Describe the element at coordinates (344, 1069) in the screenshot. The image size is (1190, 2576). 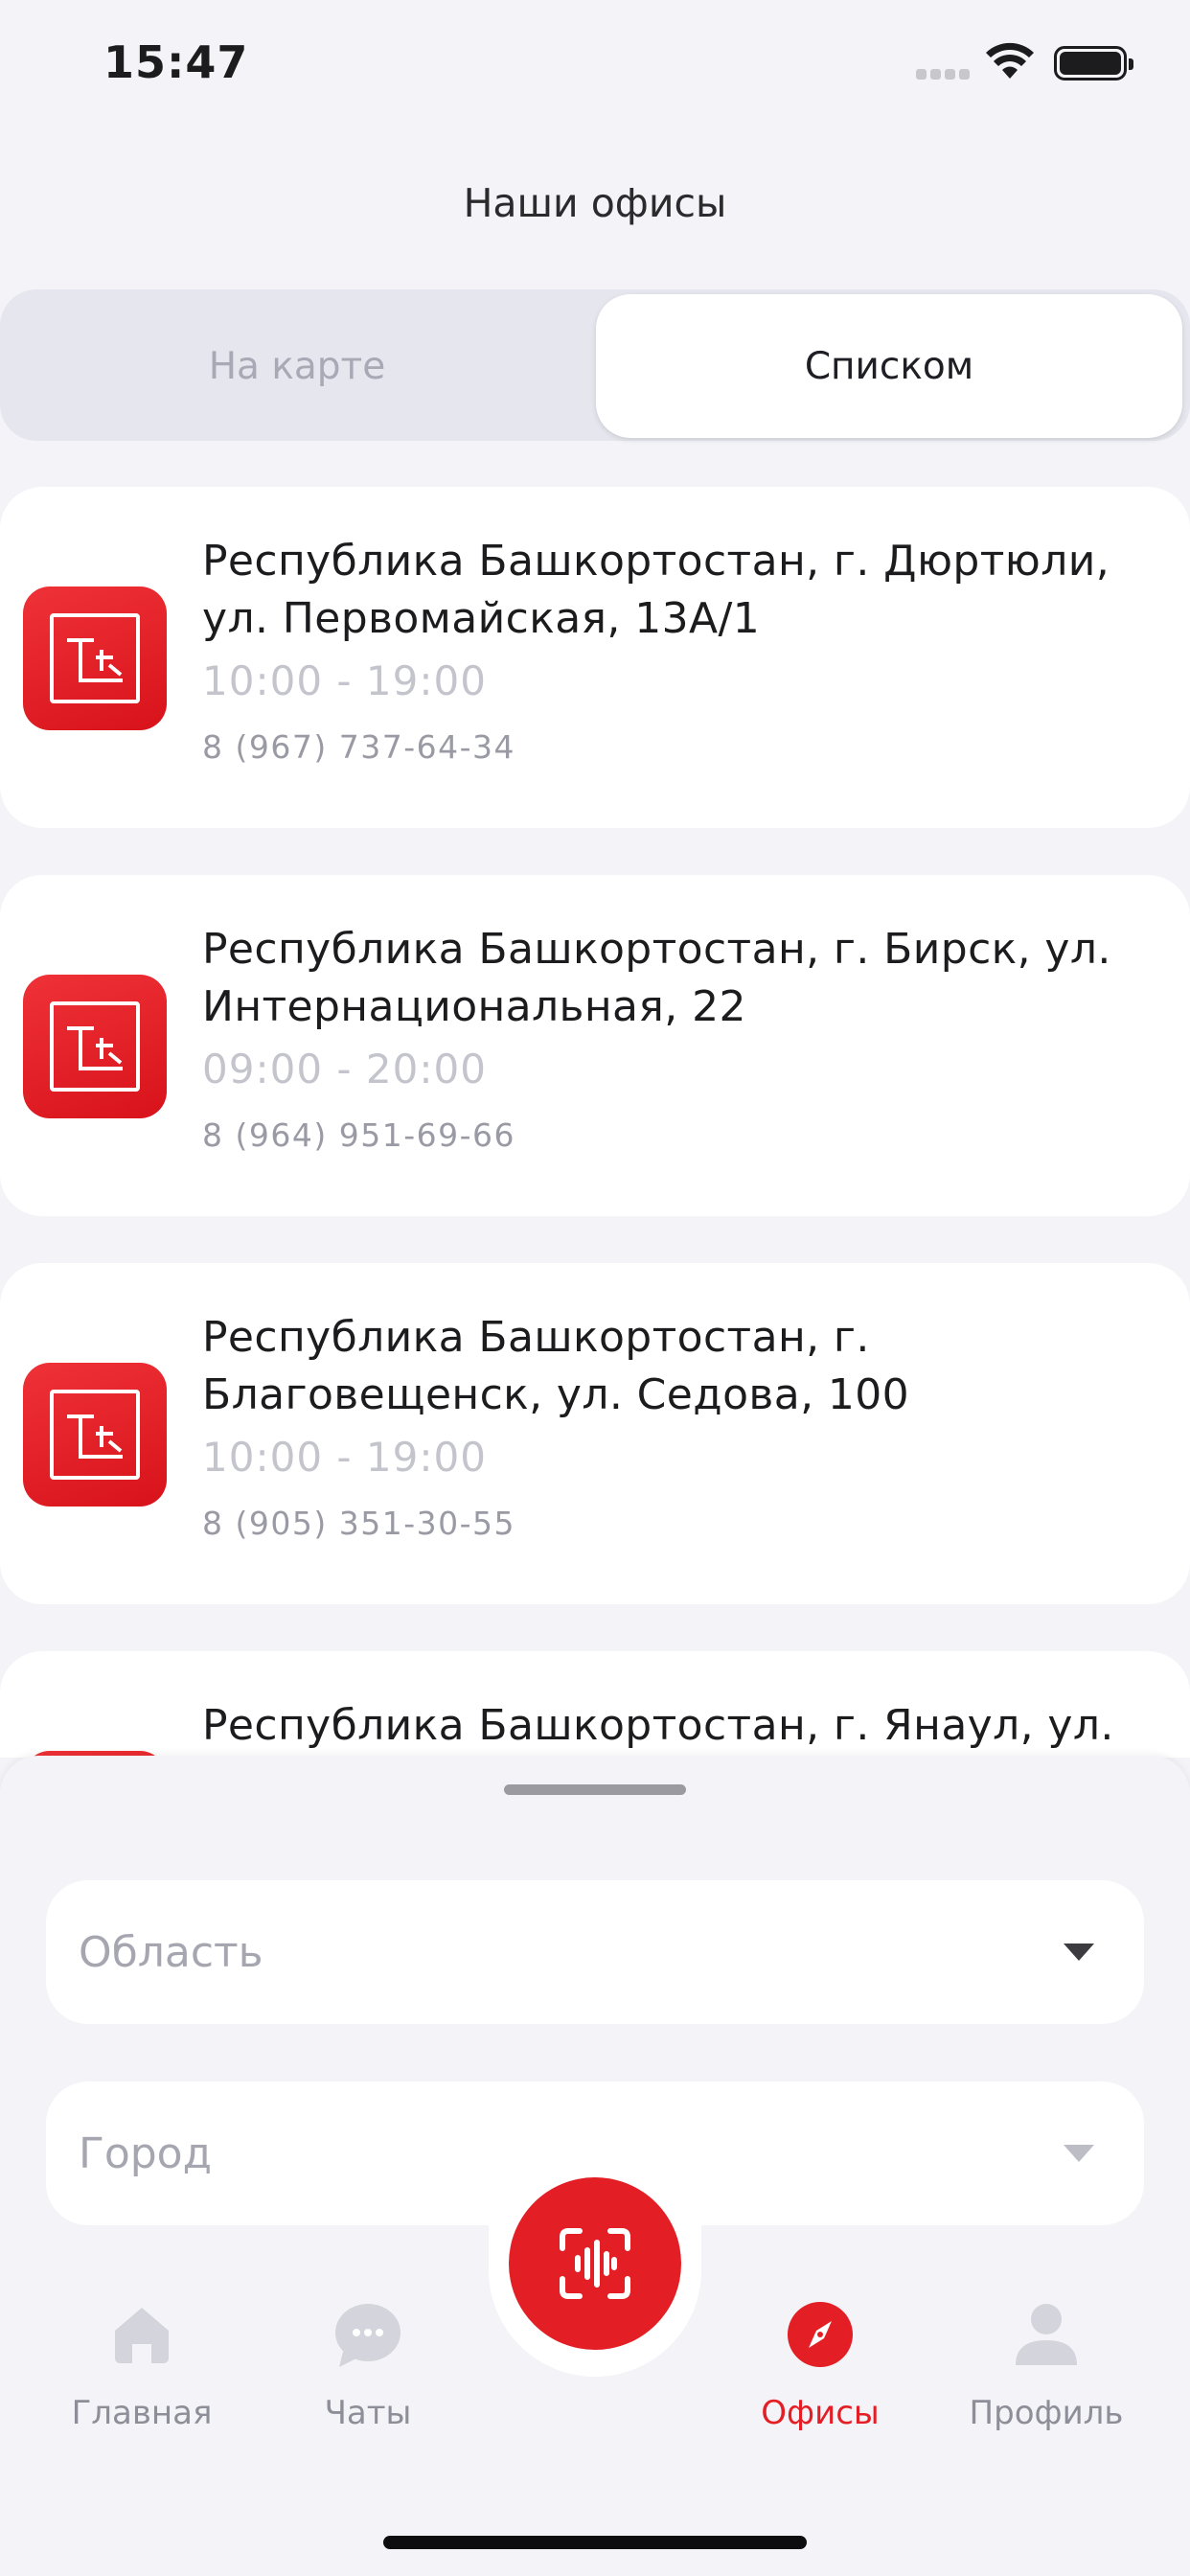
I see `office-hours: 09:00 - 20:00` at that location.